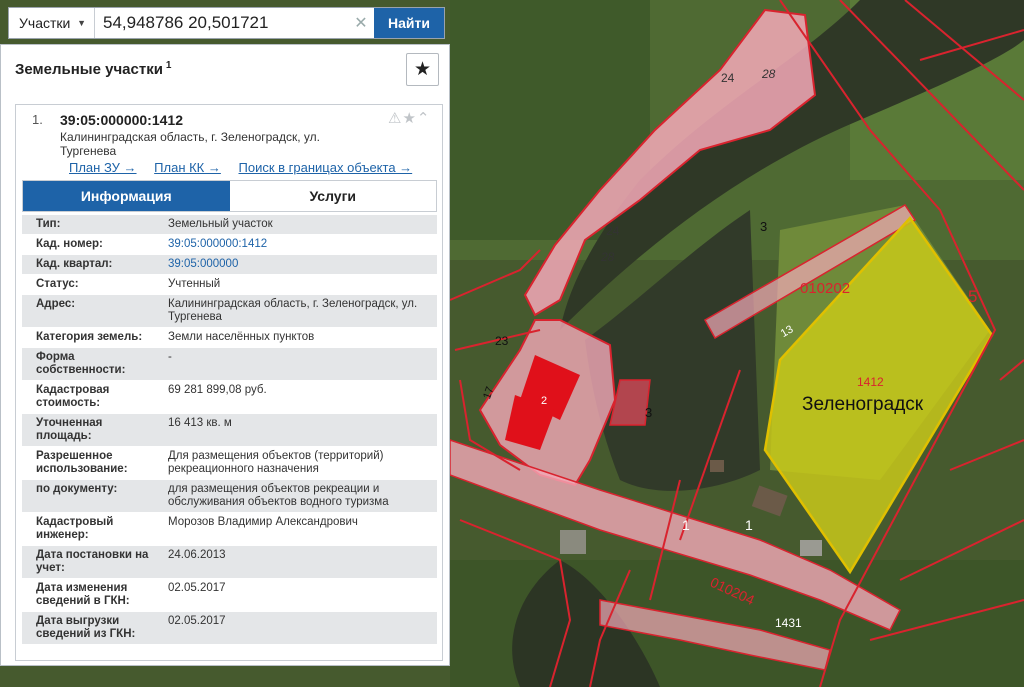 The height and width of the screenshot is (687, 1024). I want to click on tab-services: Услуги, so click(332, 196).